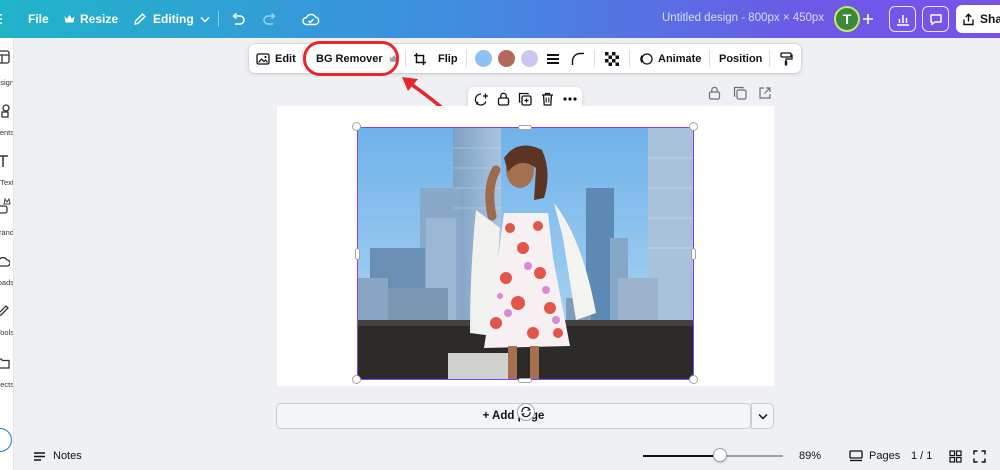 The height and width of the screenshot is (470, 1000). I want to click on cloud-save-button, so click(311, 19).